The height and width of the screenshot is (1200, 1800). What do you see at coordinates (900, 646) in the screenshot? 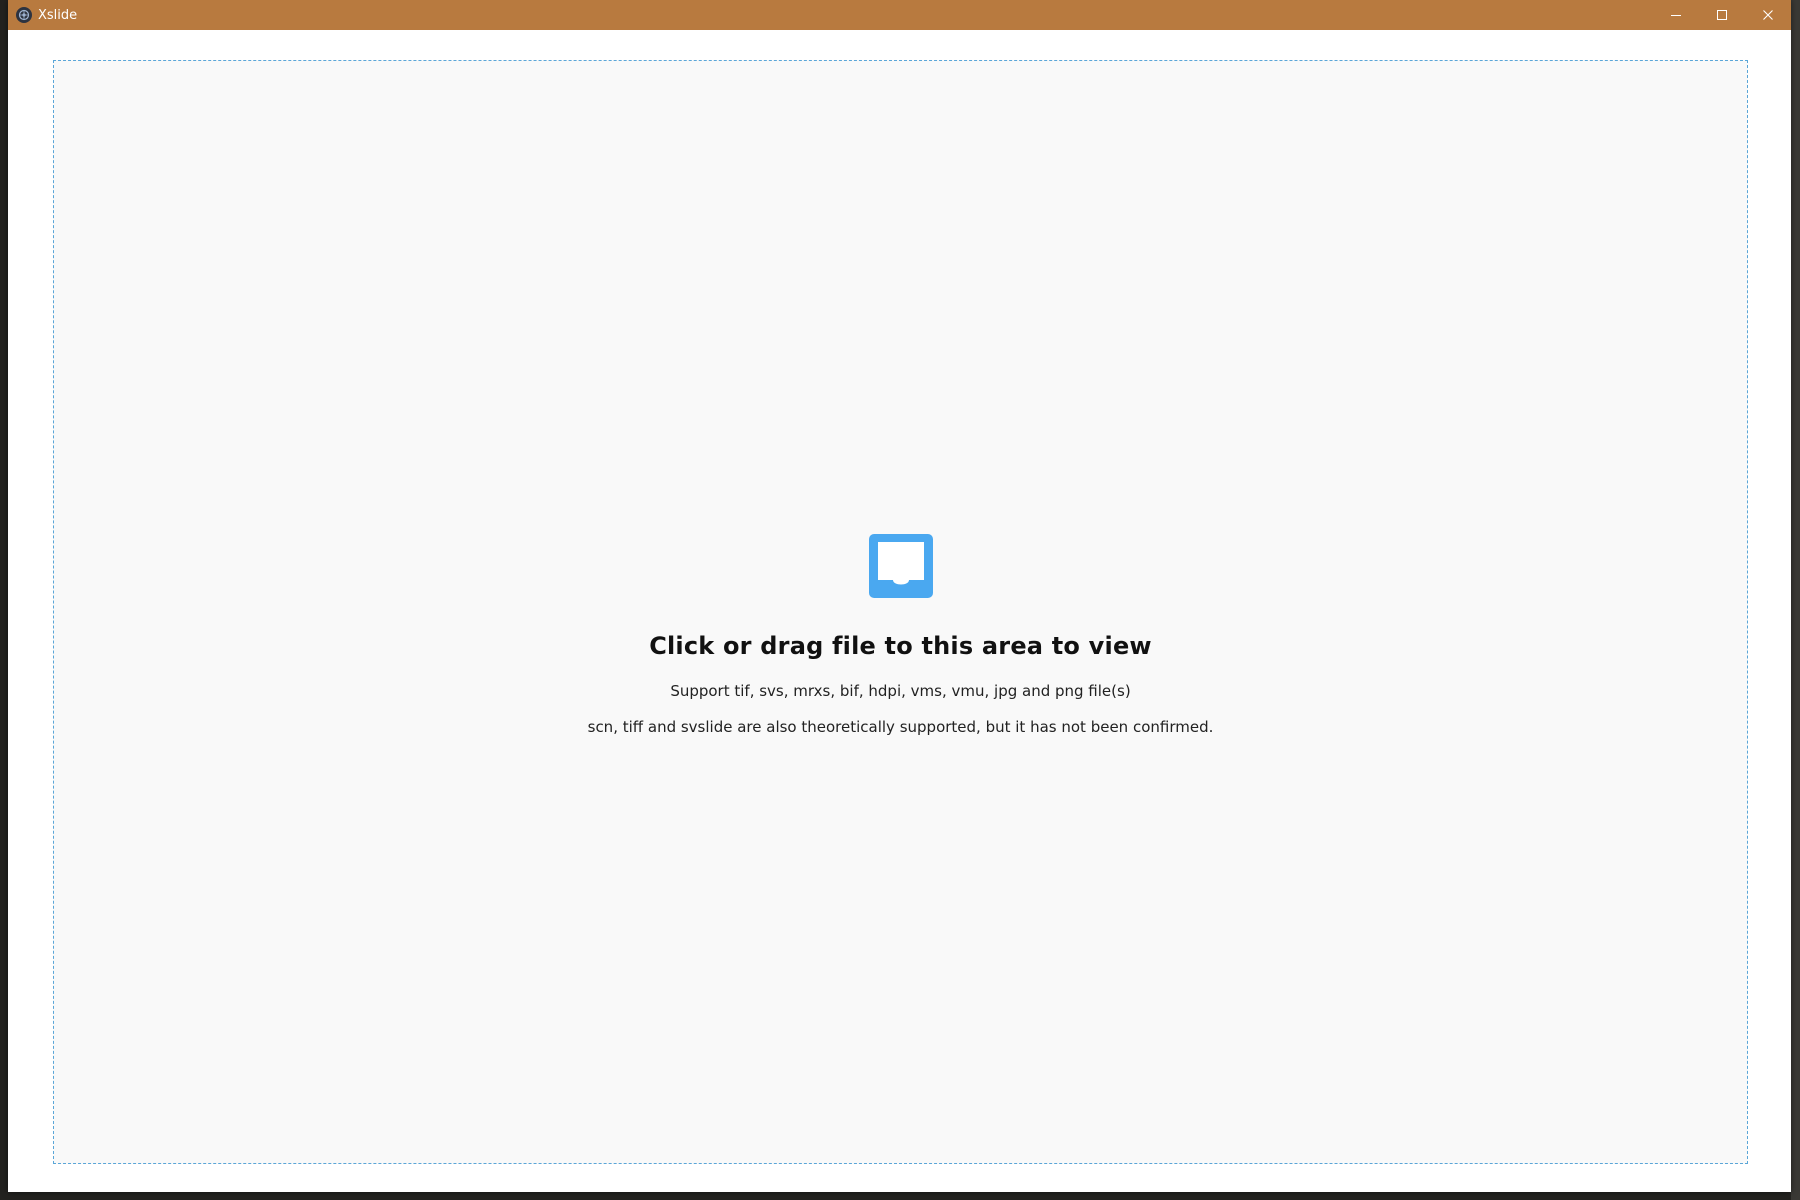
I see `dropzone-title: Click or drag file to this area to view` at bounding box center [900, 646].